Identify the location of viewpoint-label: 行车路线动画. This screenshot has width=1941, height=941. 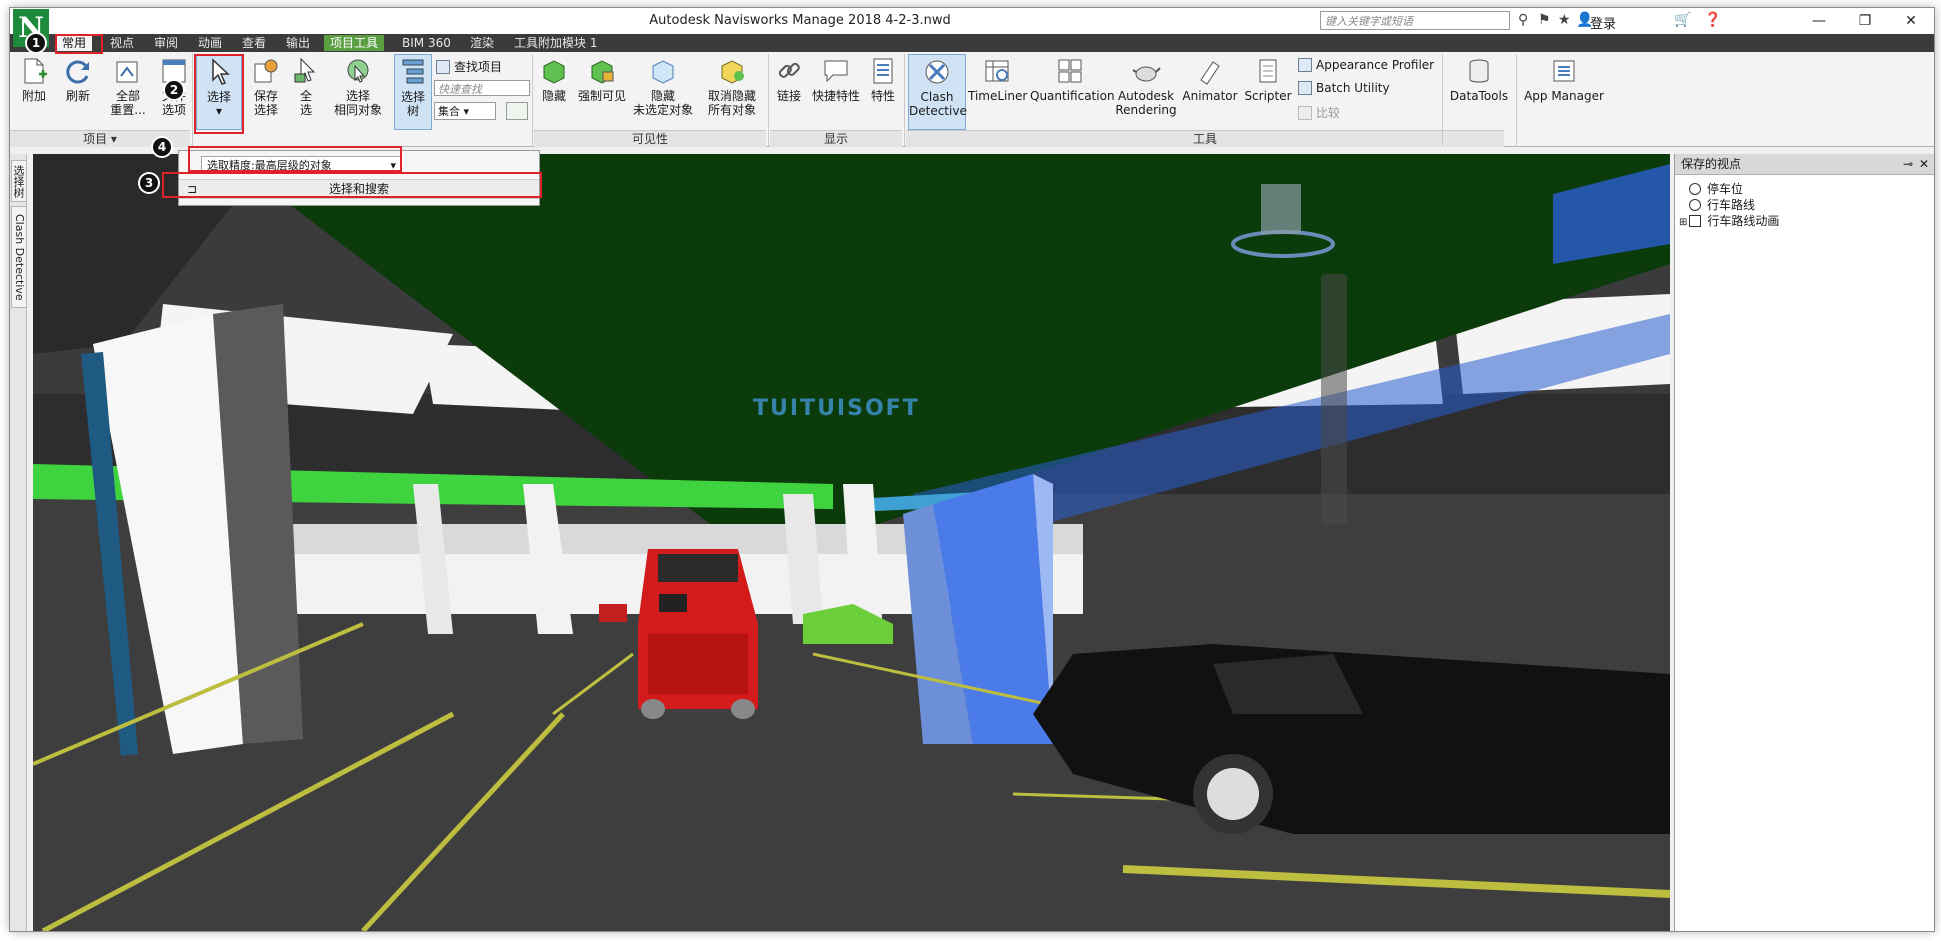
(1743, 221).